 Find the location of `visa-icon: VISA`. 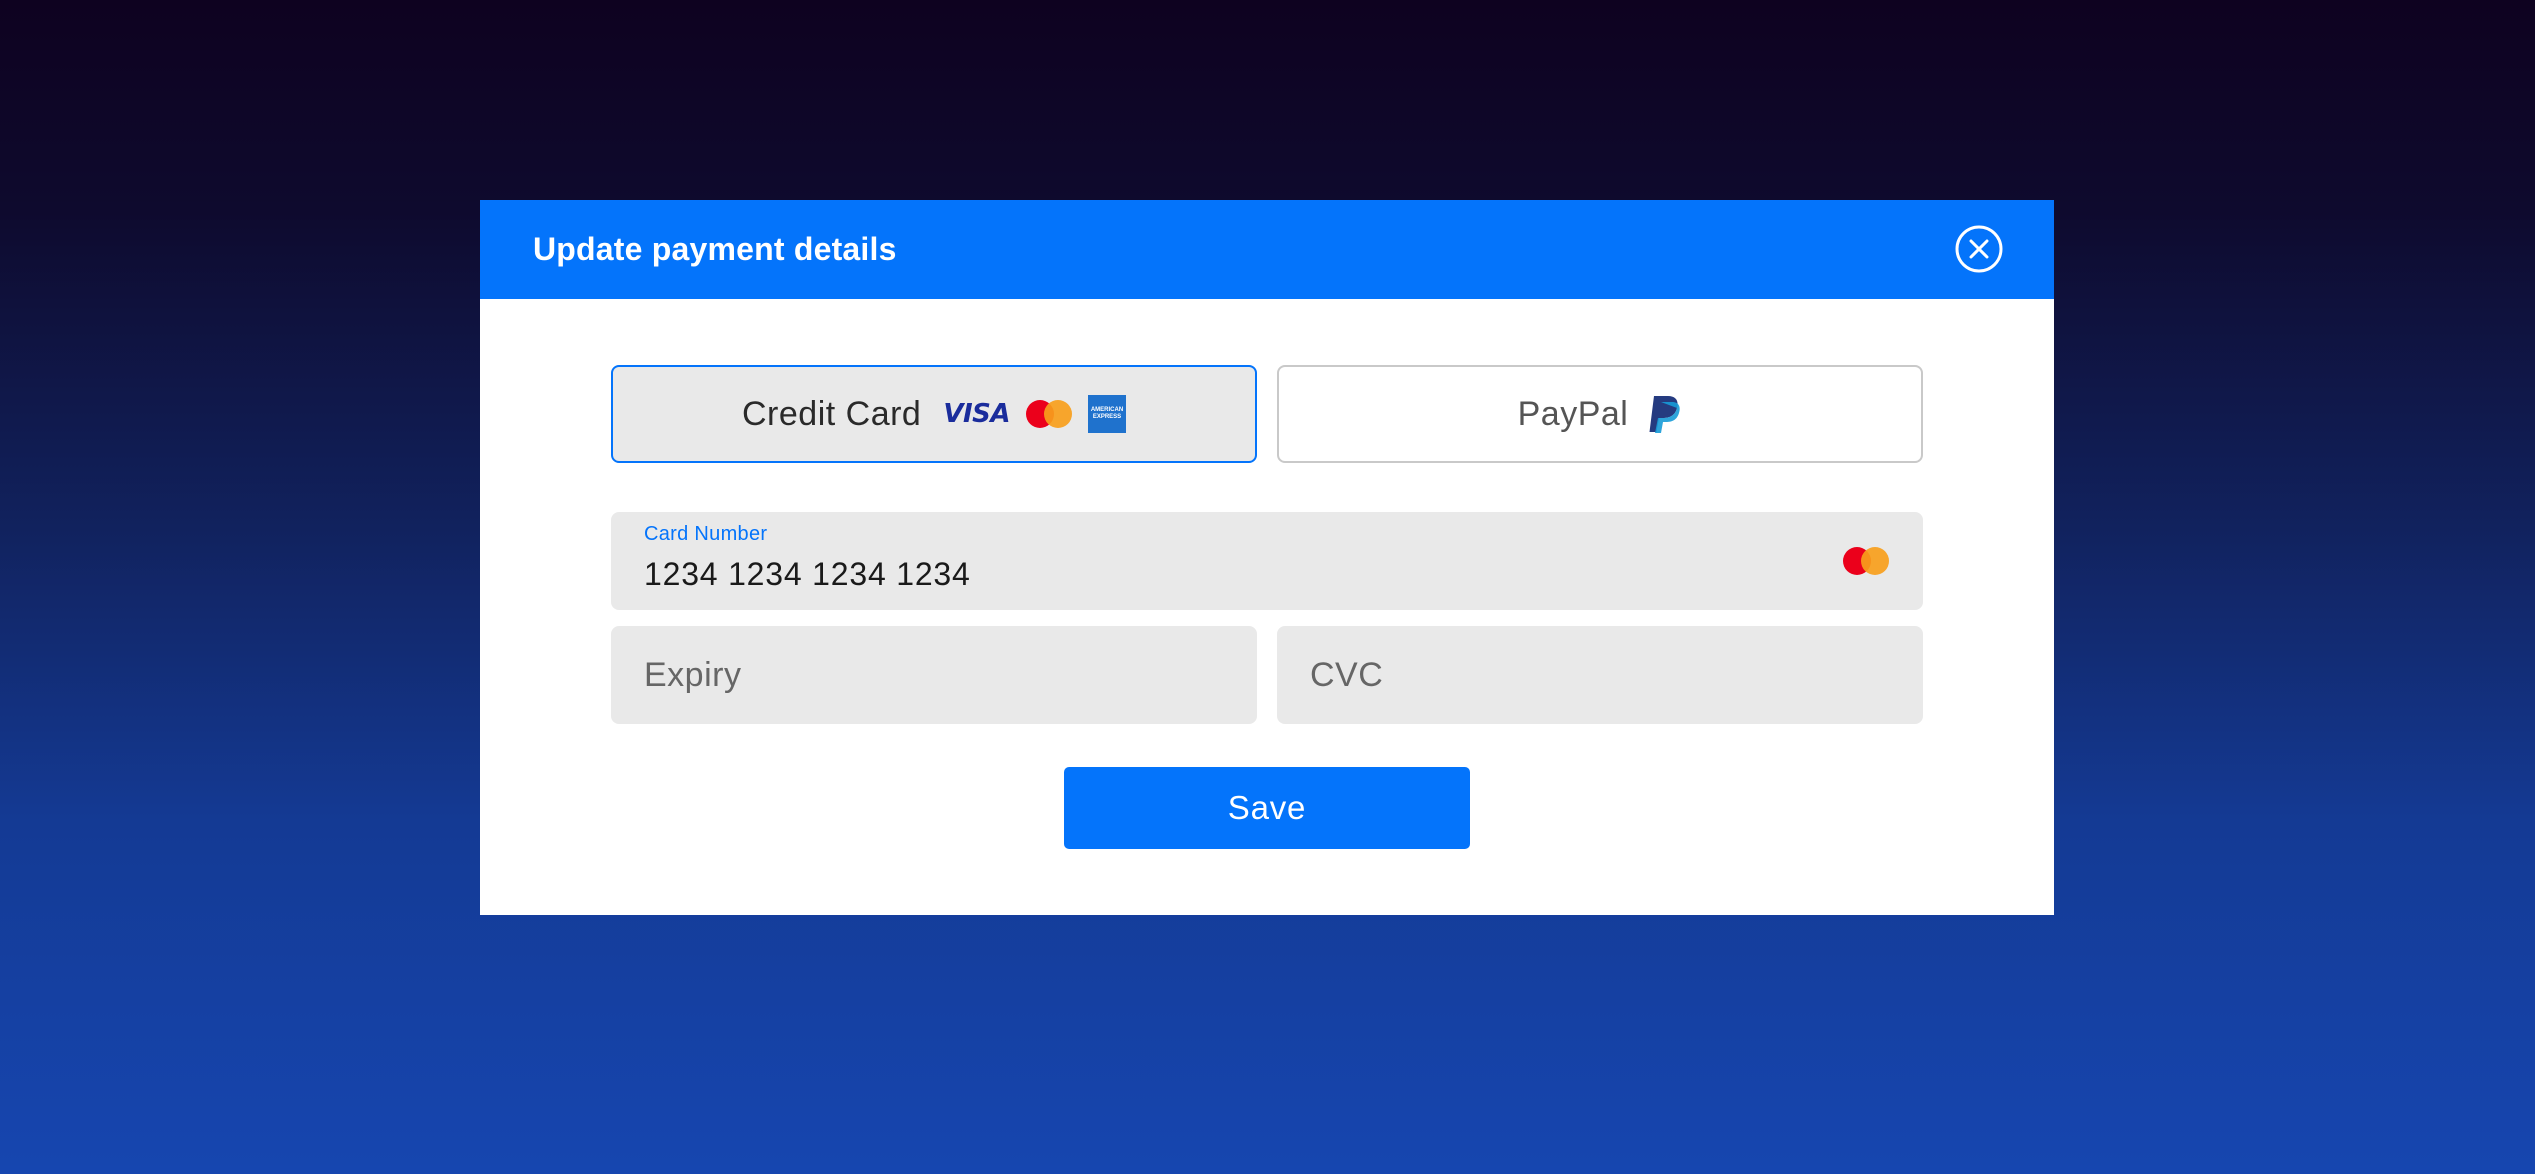

visa-icon: VISA is located at coordinates (976, 414).